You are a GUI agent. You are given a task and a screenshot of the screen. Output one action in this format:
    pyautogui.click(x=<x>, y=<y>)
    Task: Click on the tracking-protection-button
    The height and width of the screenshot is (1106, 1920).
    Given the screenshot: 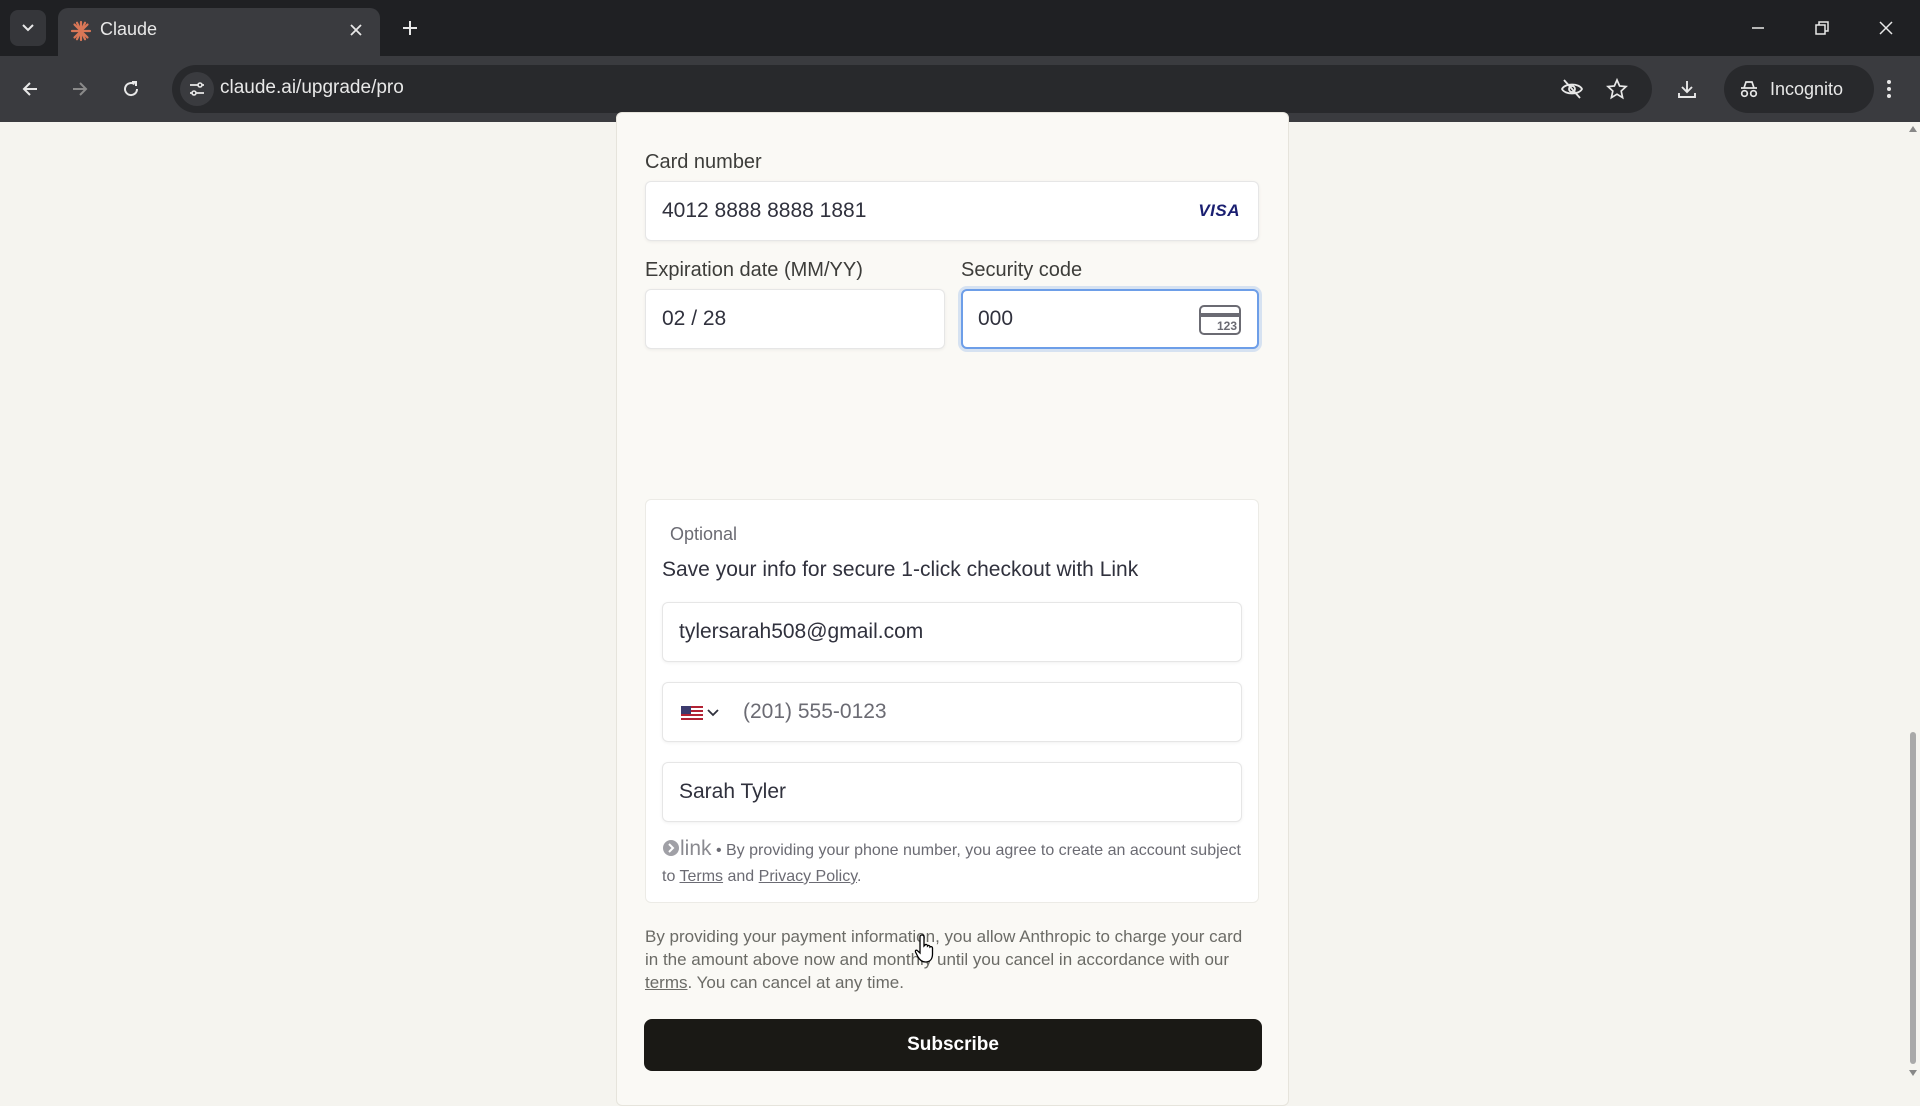 What is the action you would take?
    pyautogui.click(x=1572, y=89)
    